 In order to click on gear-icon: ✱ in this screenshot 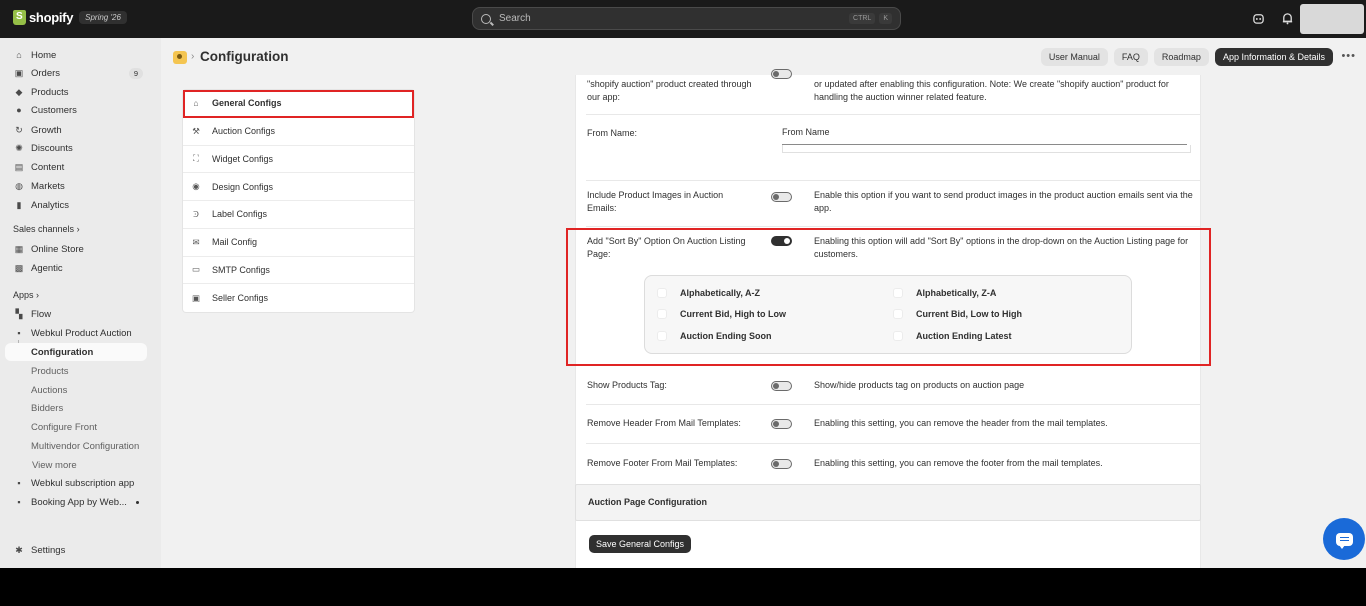, I will do `click(19, 549)`.